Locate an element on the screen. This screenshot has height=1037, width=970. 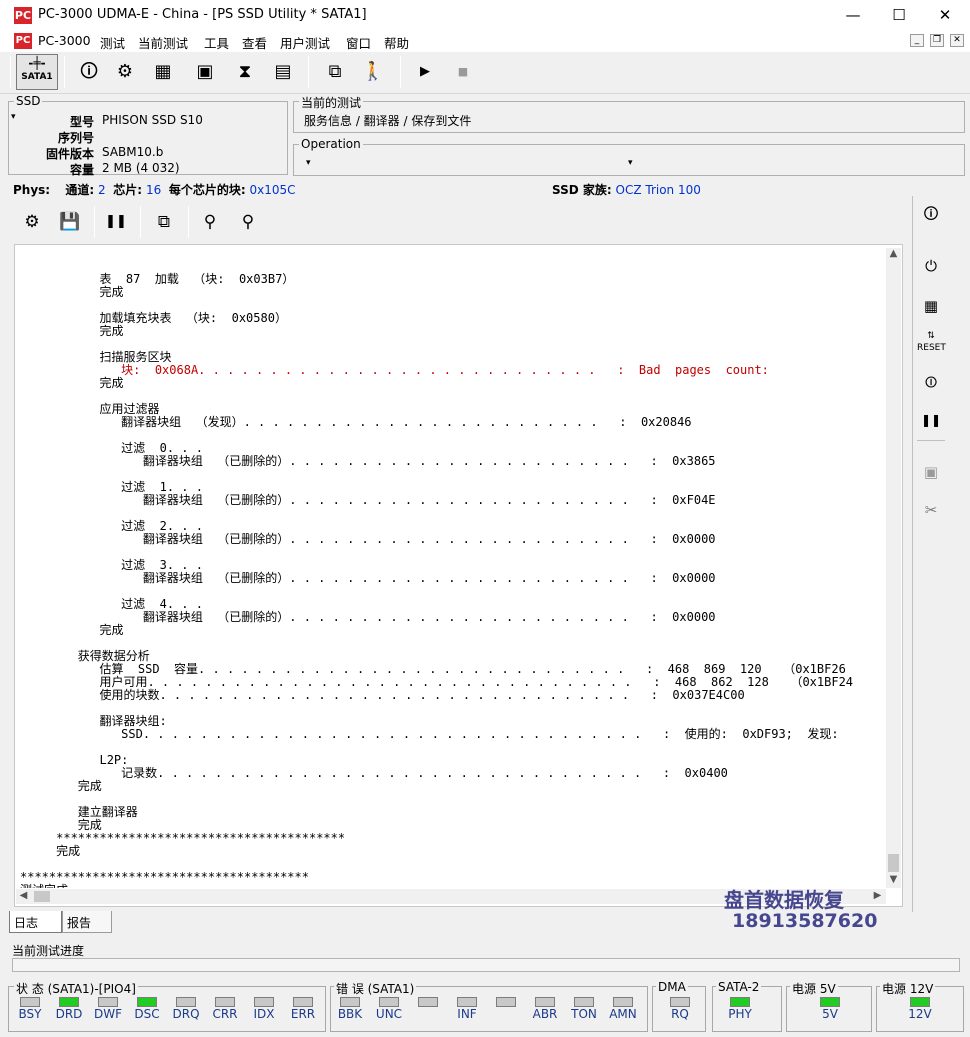
menu-view: 查看 is located at coordinates (254, 42).